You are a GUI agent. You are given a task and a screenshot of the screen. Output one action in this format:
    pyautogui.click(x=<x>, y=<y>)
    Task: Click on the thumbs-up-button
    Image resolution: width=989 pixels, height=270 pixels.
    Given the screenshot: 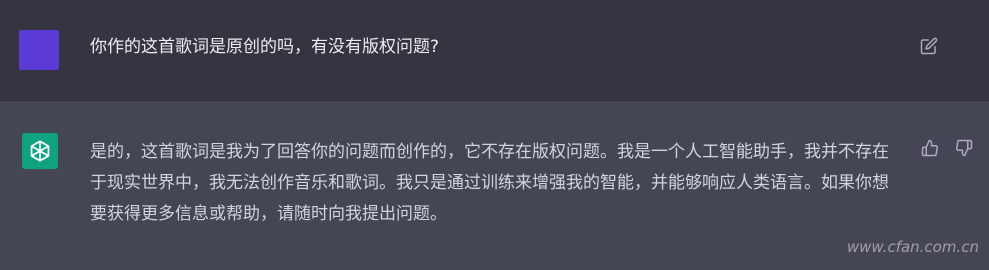 What is the action you would take?
    pyautogui.click(x=930, y=148)
    